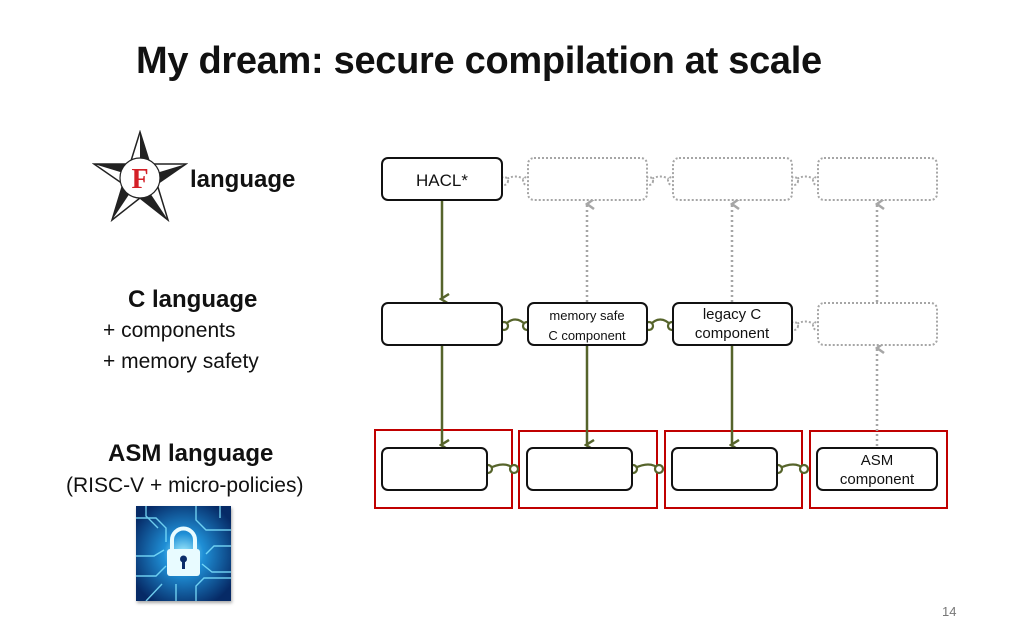  What do you see at coordinates (587, 335) in the screenshot?
I see `memory-safe-label-line2: C component` at bounding box center [587, 335].